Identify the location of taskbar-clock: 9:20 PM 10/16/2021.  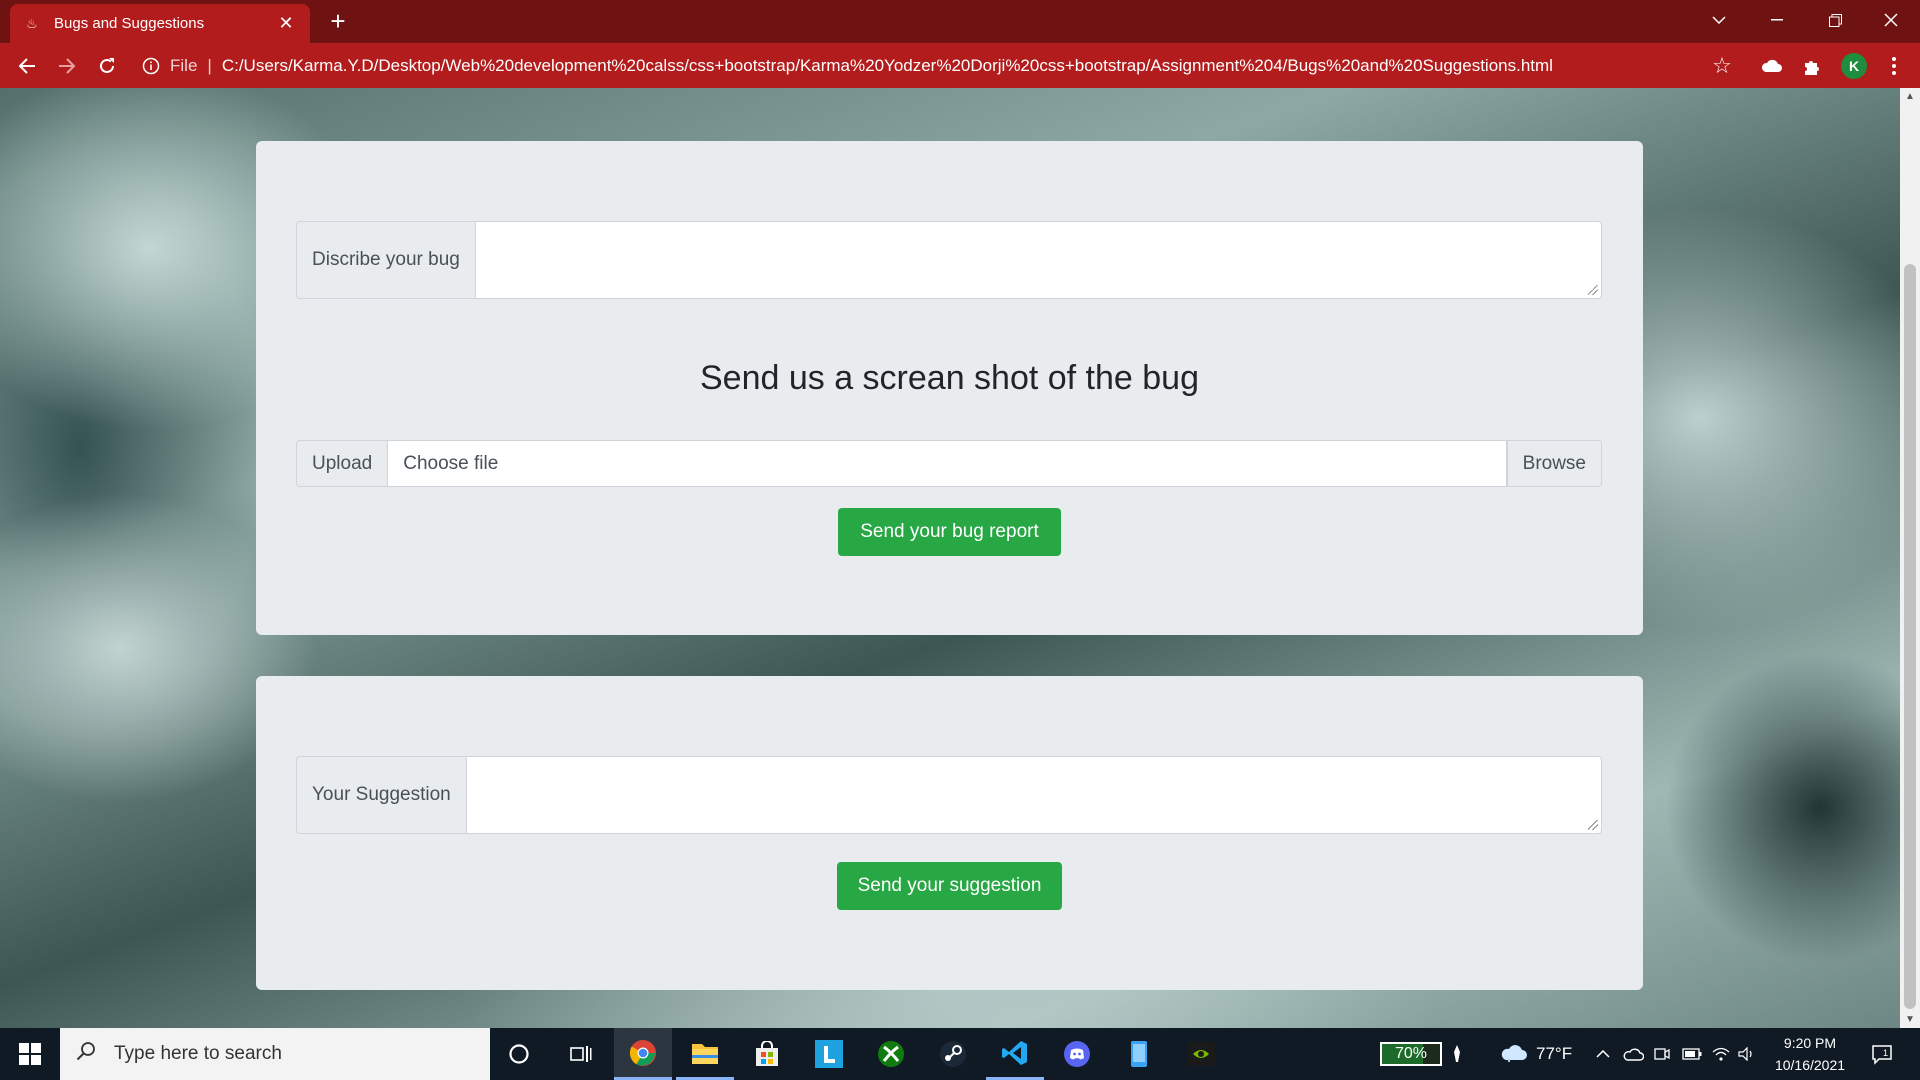
(1810, 1054).